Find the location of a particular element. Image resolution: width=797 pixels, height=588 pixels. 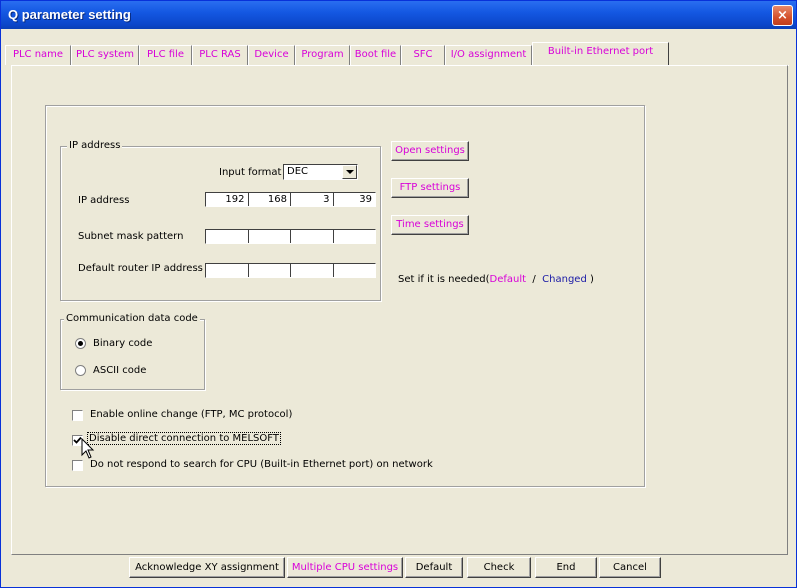

window-title: Q parameter setting is located at coordinates (69, 14).